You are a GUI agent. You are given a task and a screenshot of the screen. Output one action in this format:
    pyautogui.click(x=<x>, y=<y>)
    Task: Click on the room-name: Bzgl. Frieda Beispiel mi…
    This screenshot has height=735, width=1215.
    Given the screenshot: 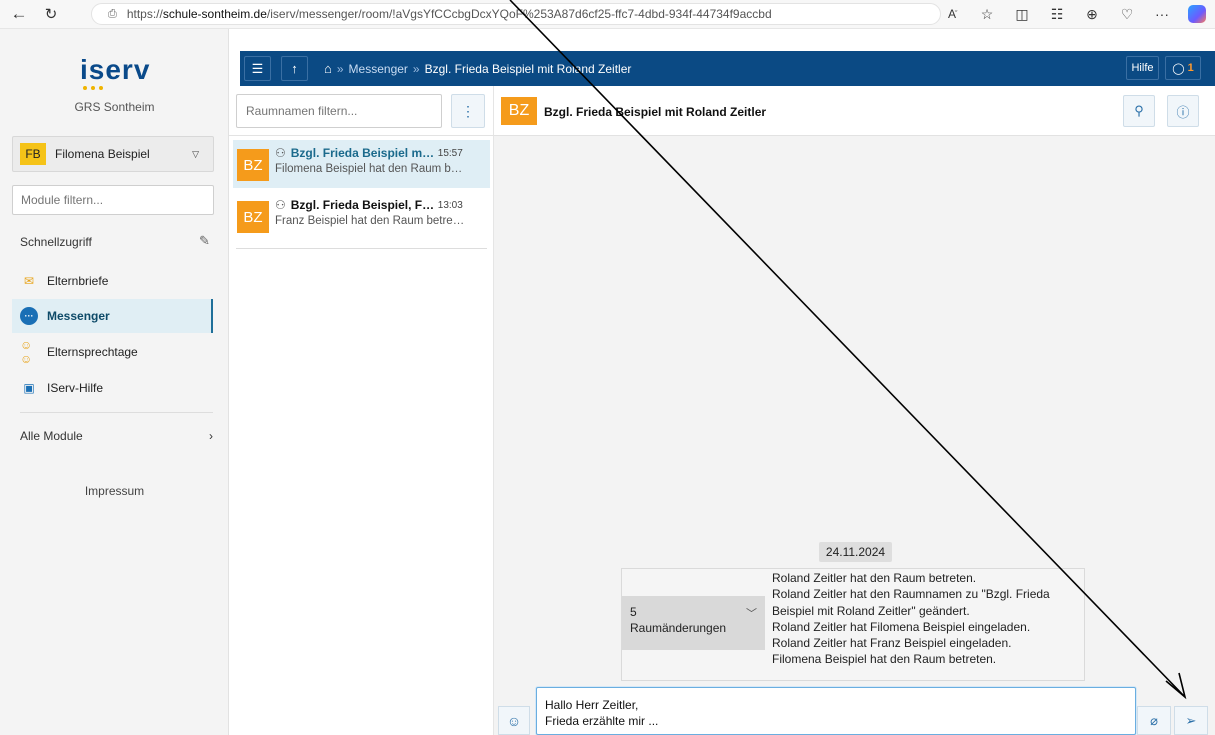 What is the action you would take?
    pyautogui.click(x=363, y=153)
    